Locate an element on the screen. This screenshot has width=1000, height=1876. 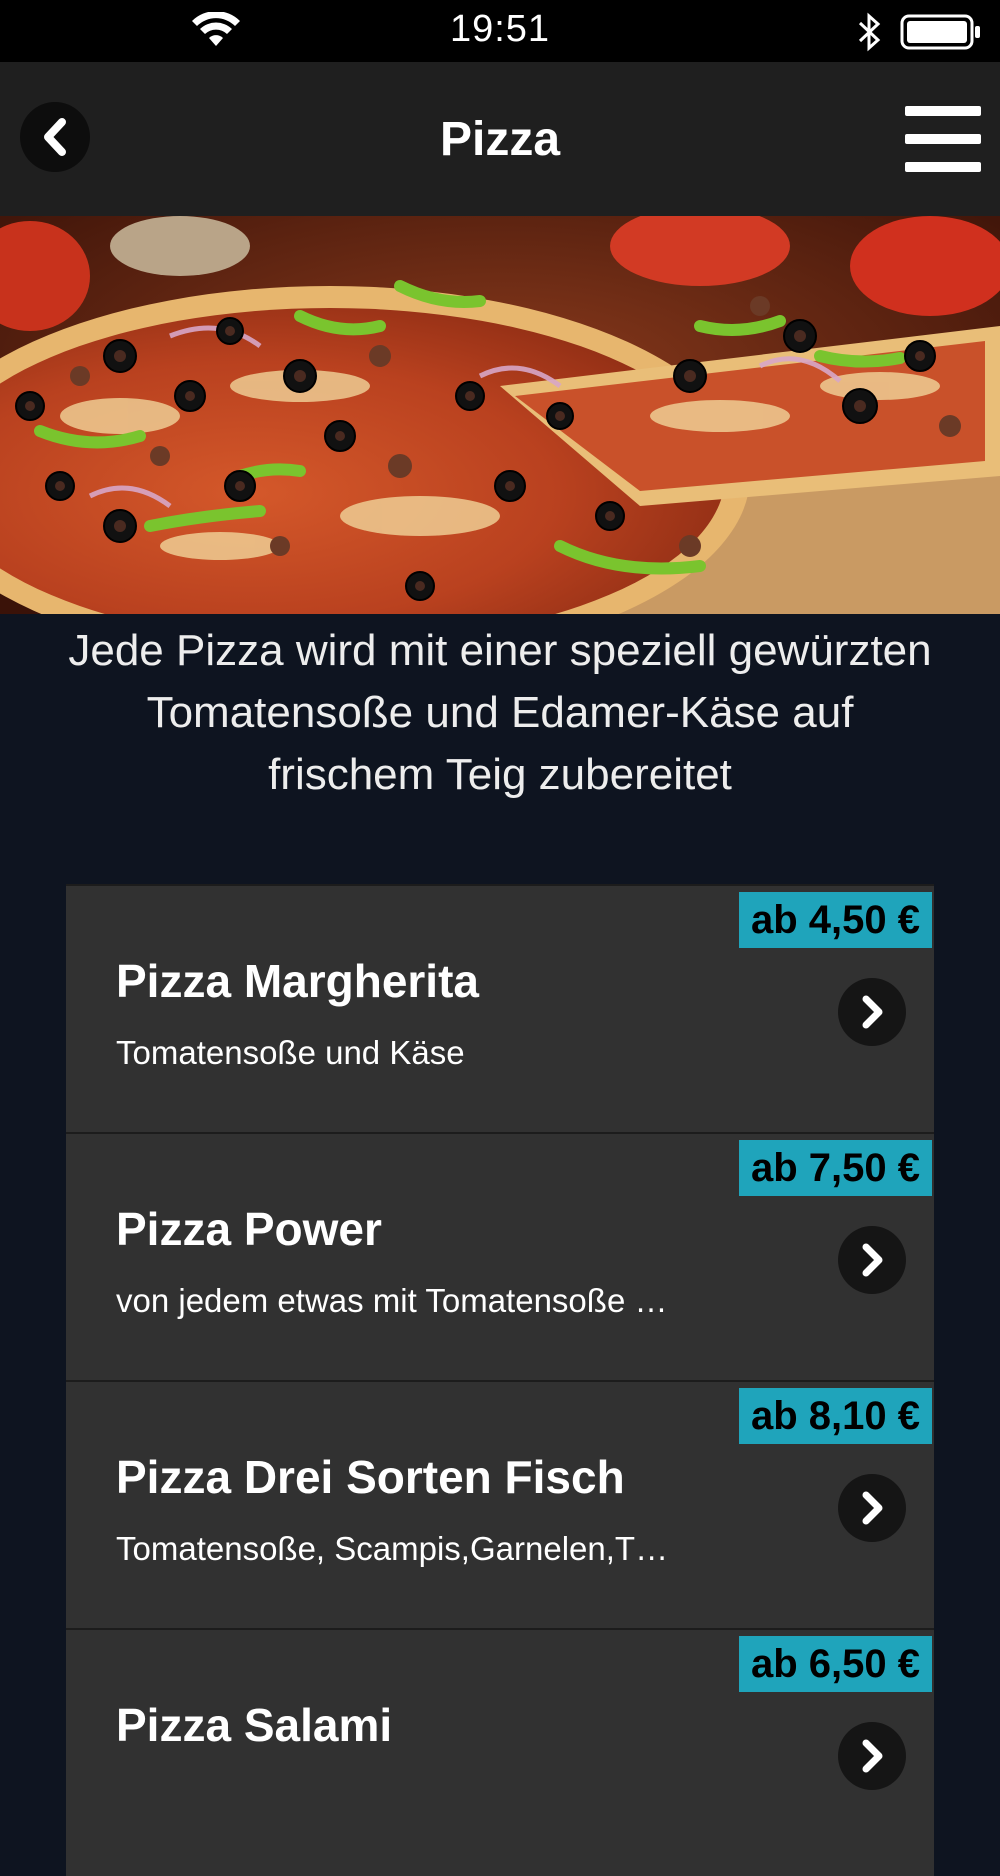
item-name: Pizza Margherita is located at coordinates (297, 981).